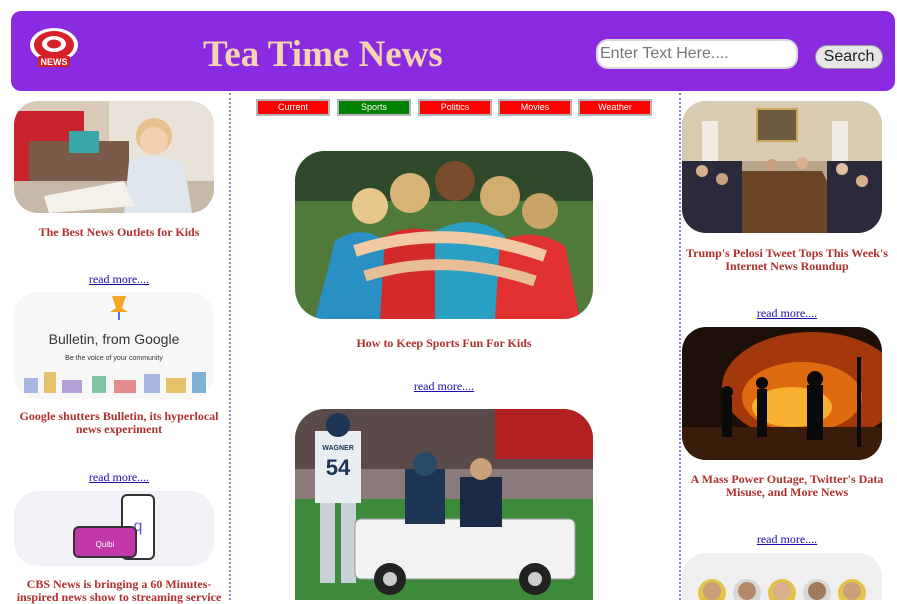  What do you see at coordinates (782, 167) in the screenshot?
I see `cabinet-meeting-image` at bounding box center [782, 167].